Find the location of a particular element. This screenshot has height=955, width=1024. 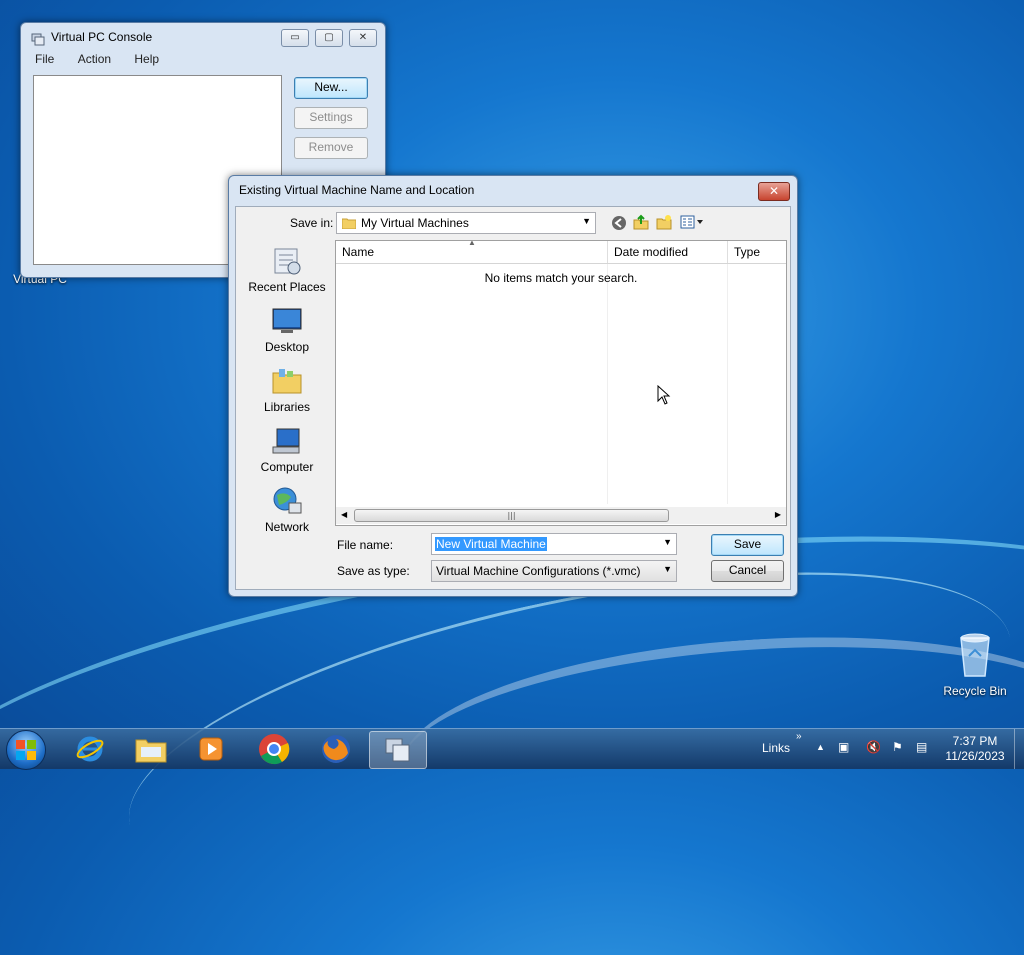

place-network: Network is located at coordinates (287, 509).